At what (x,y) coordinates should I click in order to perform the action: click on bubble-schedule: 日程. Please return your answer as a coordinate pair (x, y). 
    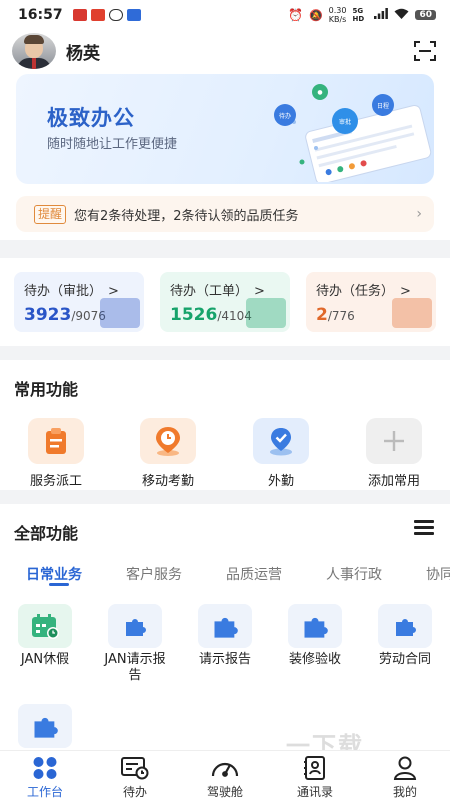
    Looking at the image, I should click on (383, 105).